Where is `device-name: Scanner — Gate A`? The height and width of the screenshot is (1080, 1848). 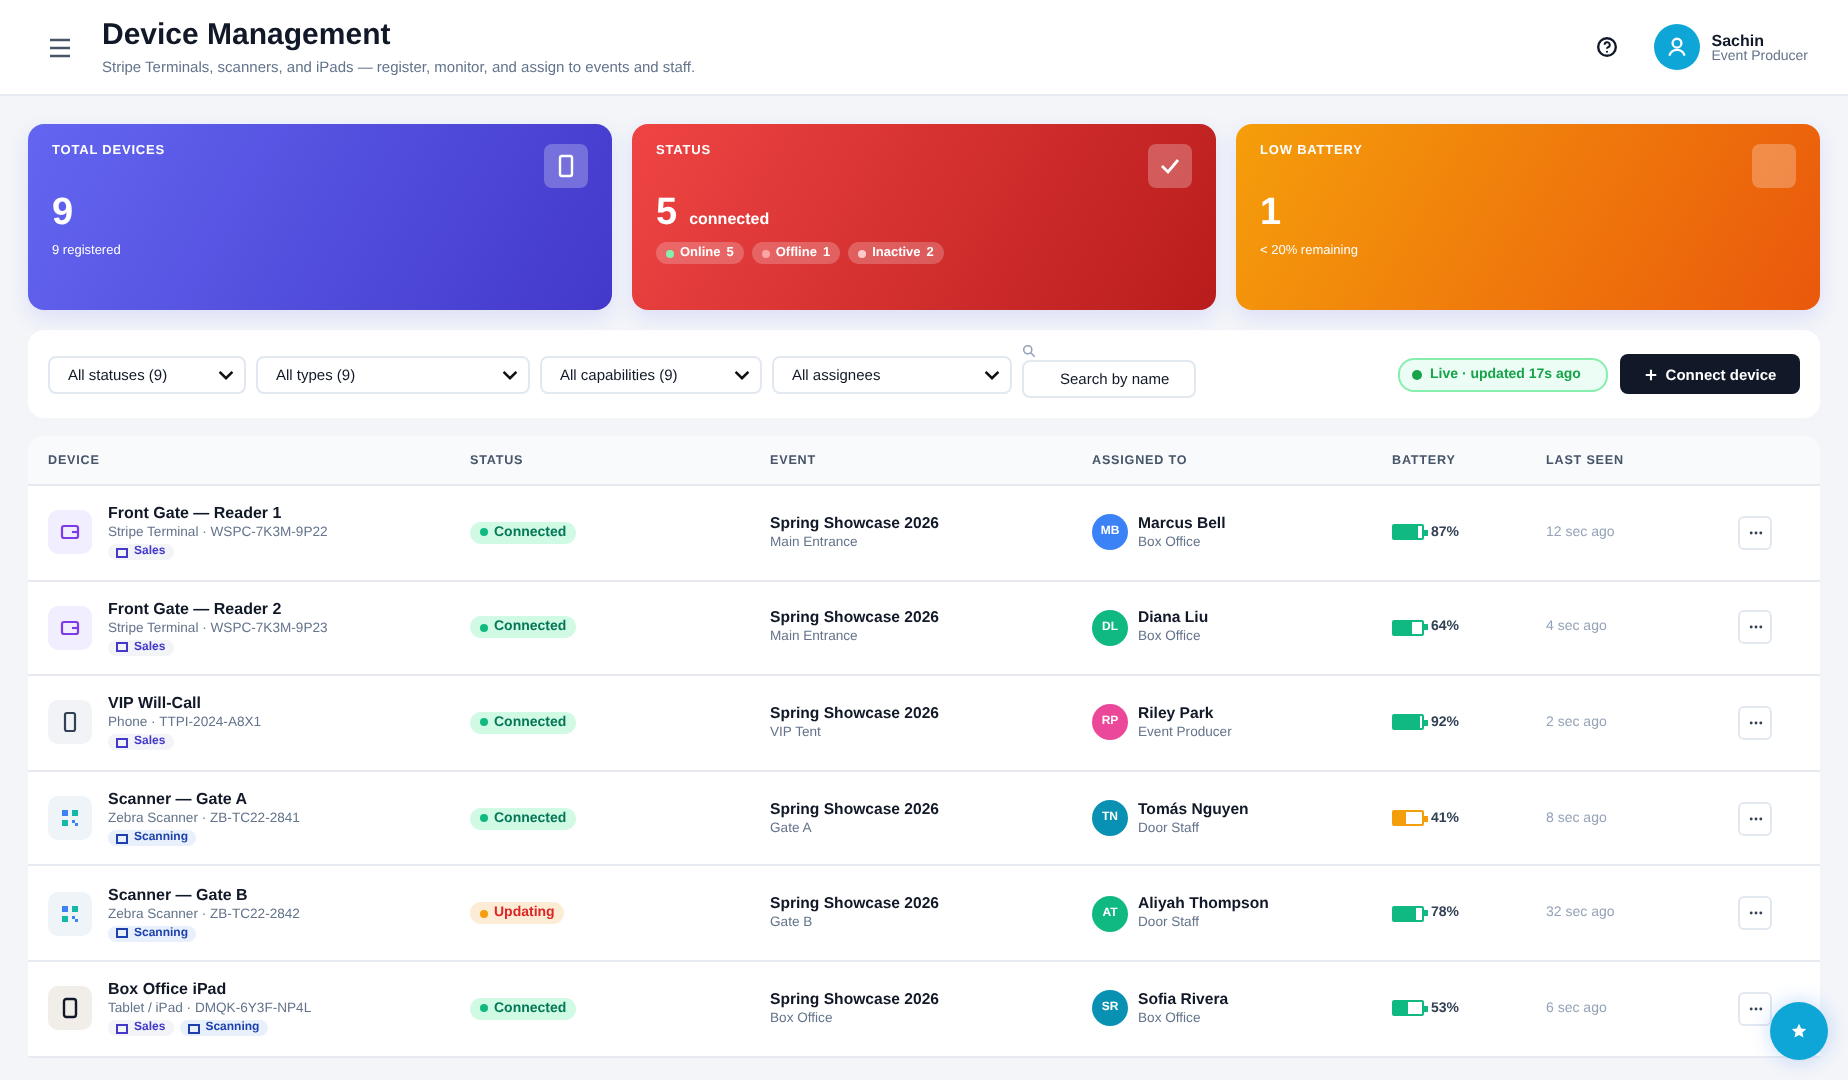 device-name: Scanner — Gate A is located at coordinates (179, 800).